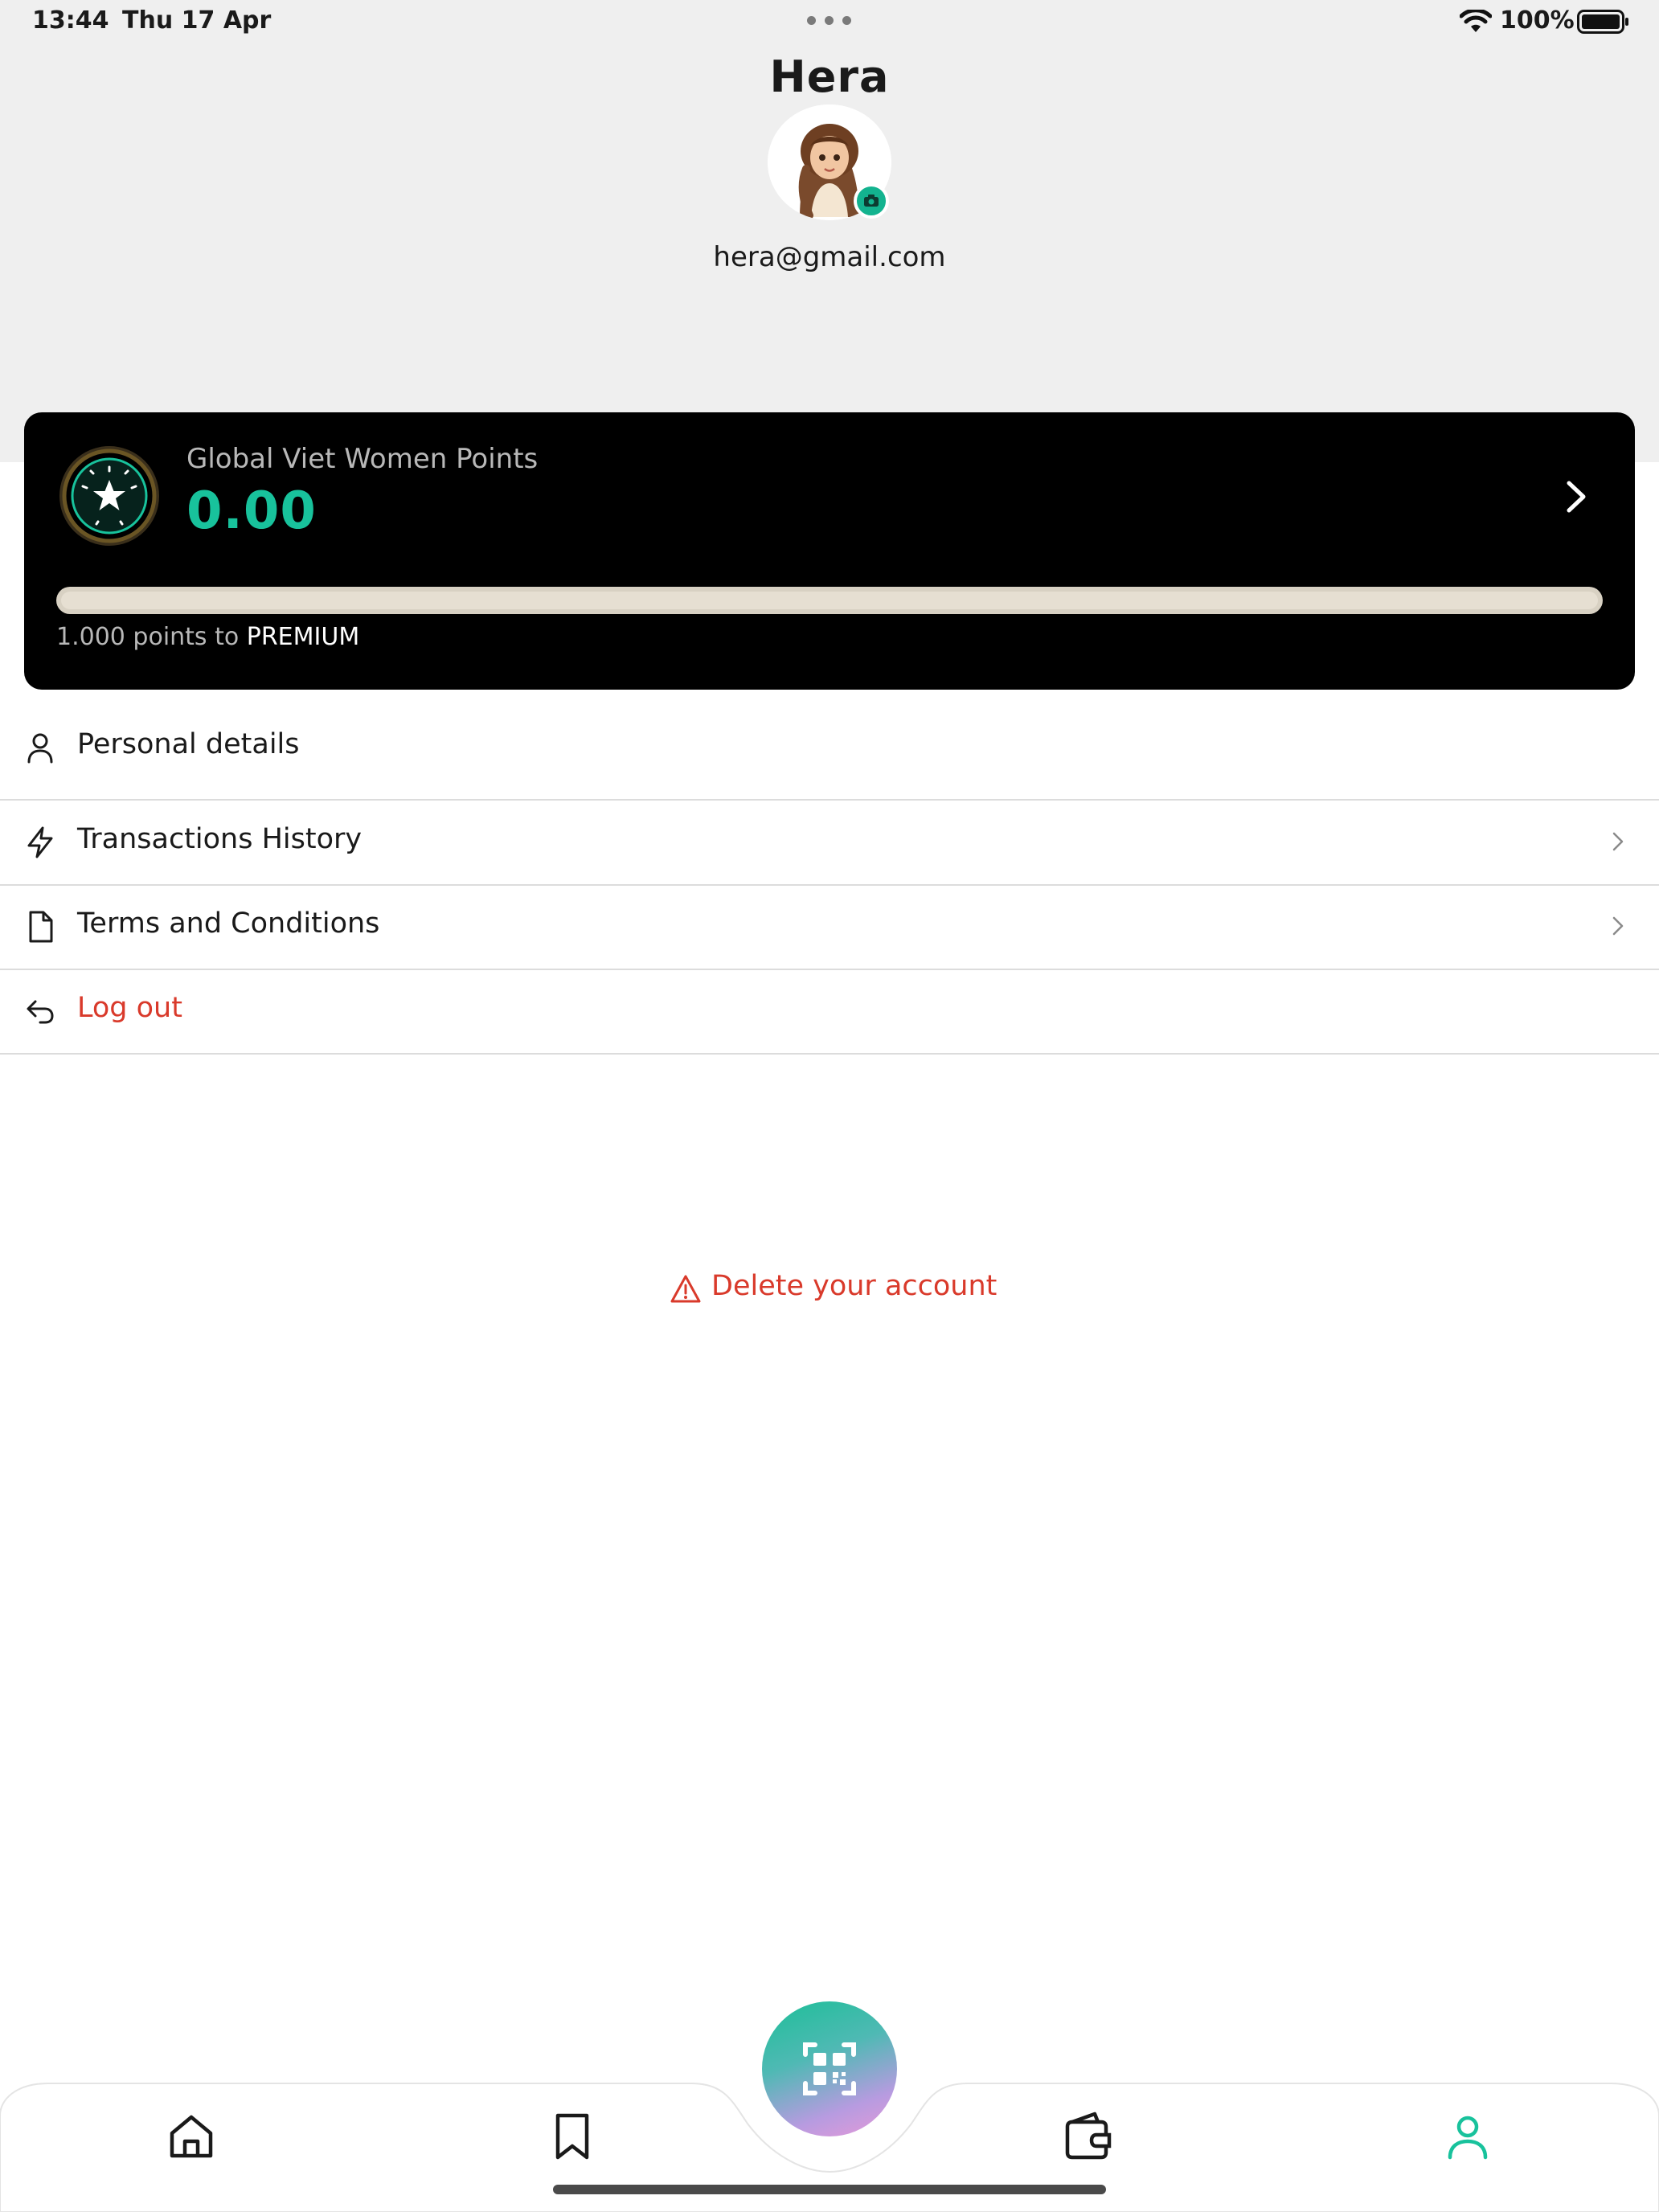  What do you see at coordinates (70, 20) in the screenshot?
I see `status-time: 13:44` at bounding box center [70, 20].